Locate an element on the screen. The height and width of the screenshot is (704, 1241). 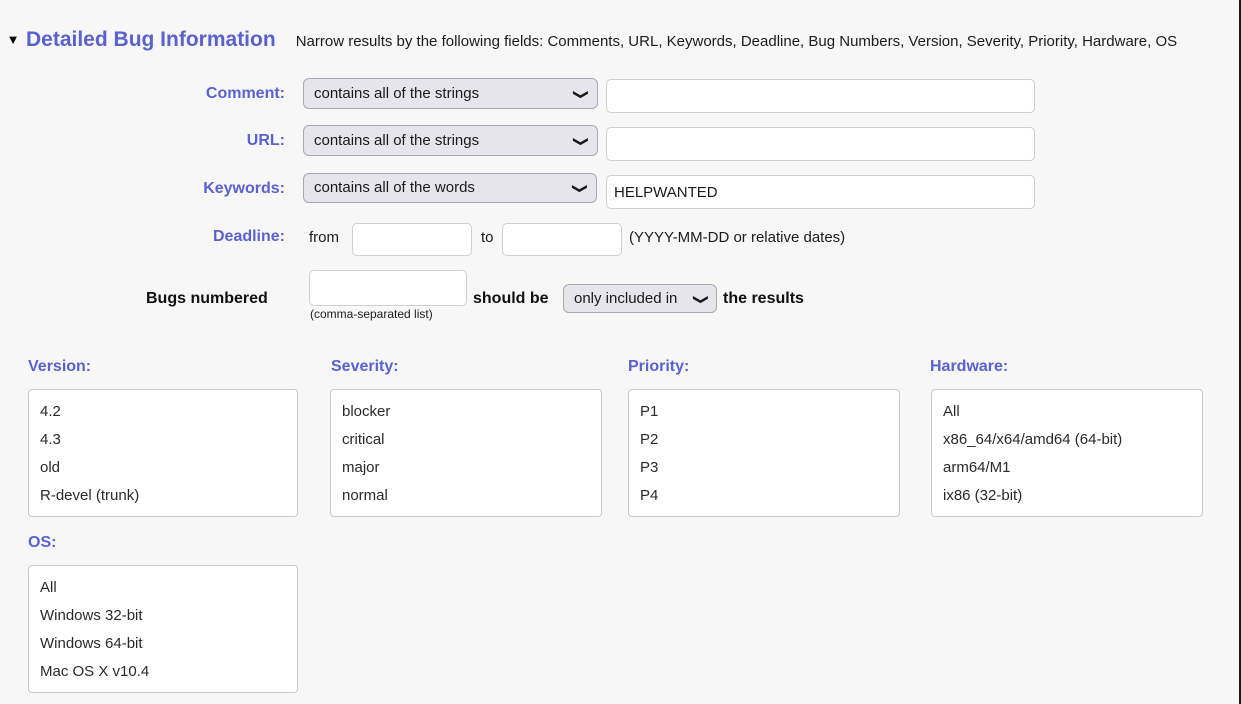
deadline-from-label: from is located at coordinates (324, 237).